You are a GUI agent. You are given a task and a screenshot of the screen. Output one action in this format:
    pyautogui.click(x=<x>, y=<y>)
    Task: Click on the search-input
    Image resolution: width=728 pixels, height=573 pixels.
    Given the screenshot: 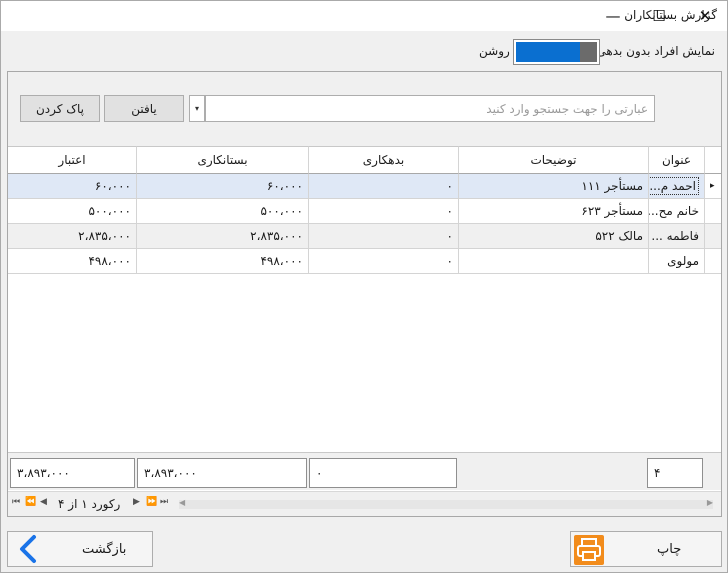 What is the action you would take?
    pyautogui.click(x=430, y=108)
    